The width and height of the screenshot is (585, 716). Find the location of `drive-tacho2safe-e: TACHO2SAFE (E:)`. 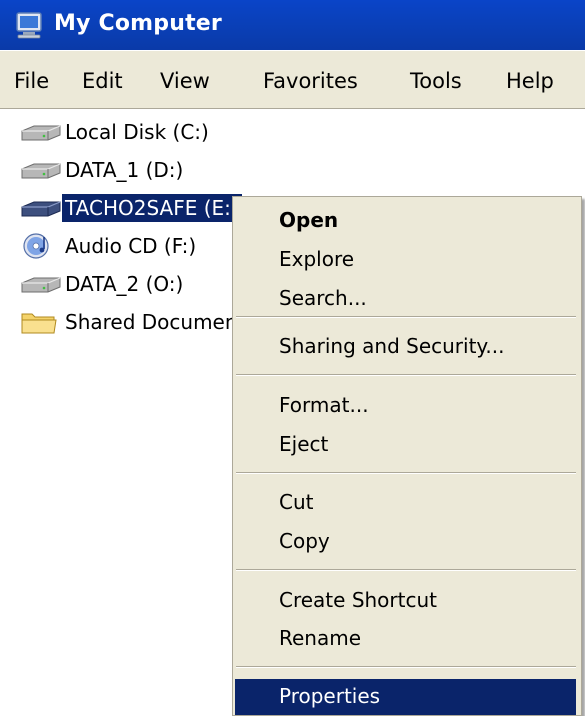

drive-tacho2safe-e: TACHO2SAFE (E:) is located at coordinates (131, 207).